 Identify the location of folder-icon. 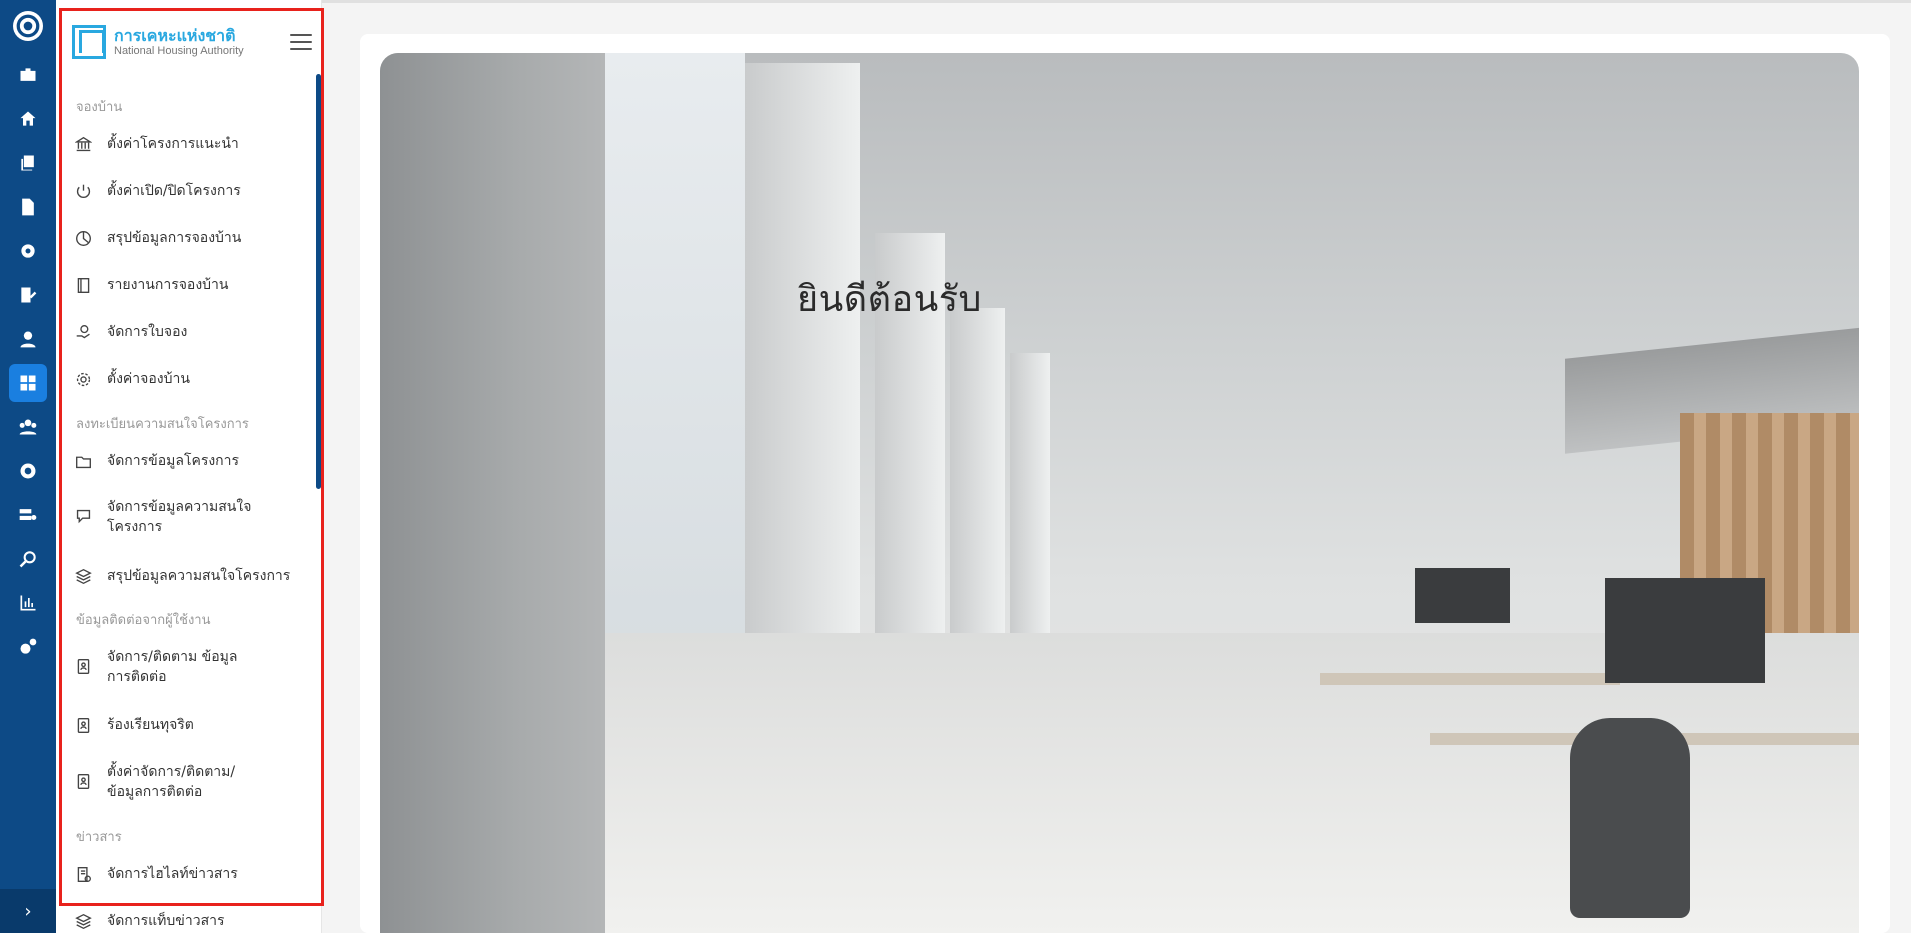
(83, 461).